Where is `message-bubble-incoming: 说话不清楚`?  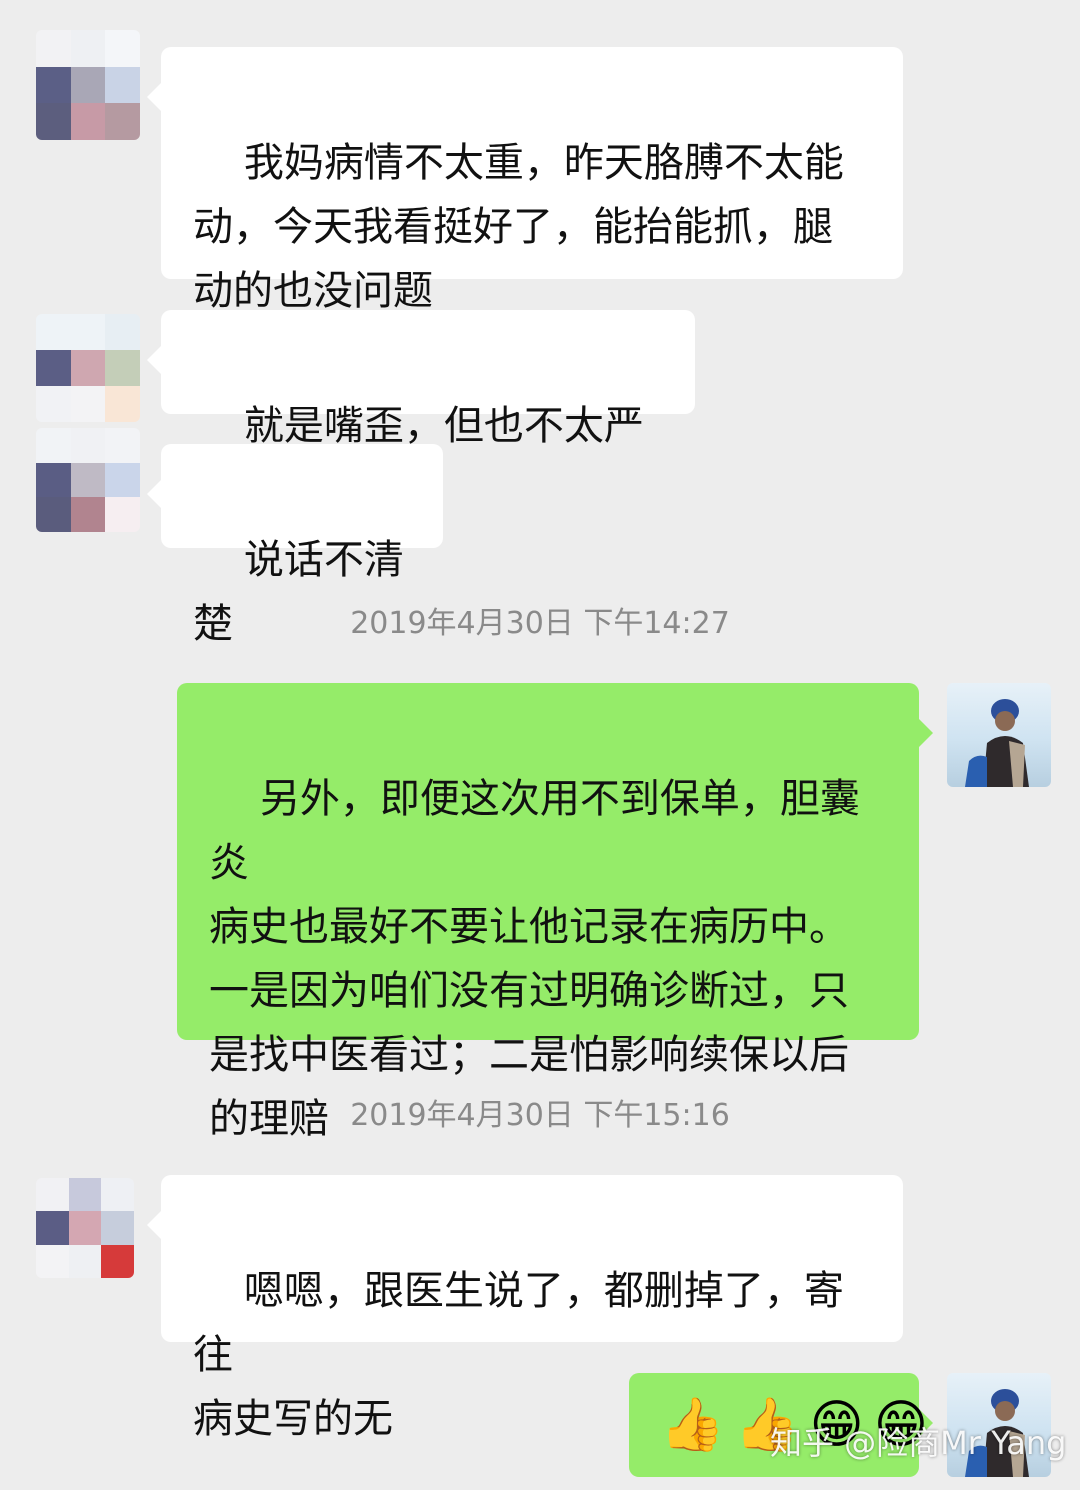 message-bubble-incoming: 说话不清楚 is located at coordinates (295, 545).